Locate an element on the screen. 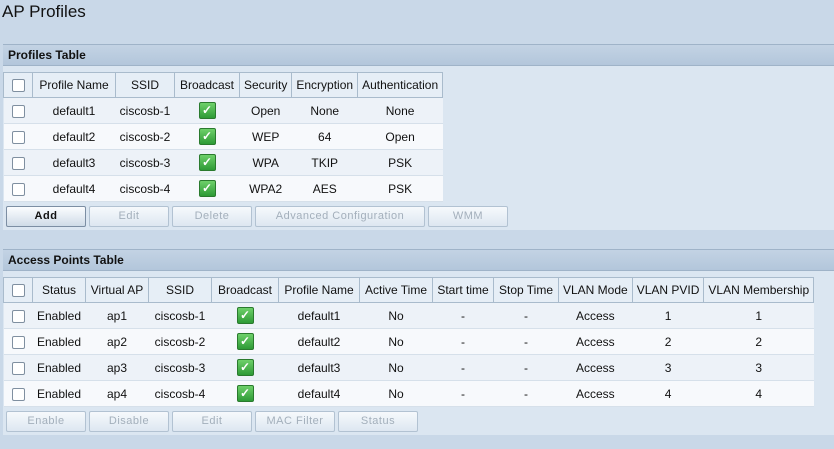 This screenshot has height=449, width=834. table-row: default4 ciscosb-4 ✓ WPA2 AES PSK is located at coordinates (223, 188).